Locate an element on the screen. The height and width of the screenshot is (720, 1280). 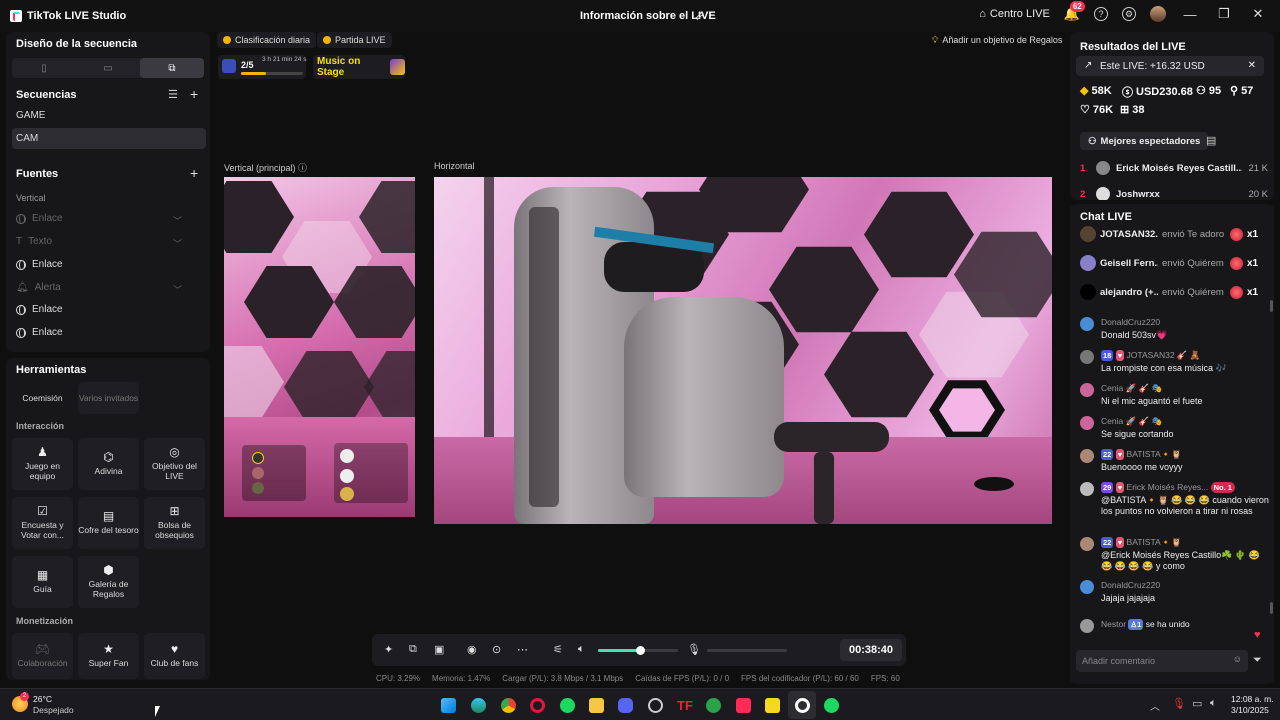
level-badge: 22 is located at coordinates (1107, 542).